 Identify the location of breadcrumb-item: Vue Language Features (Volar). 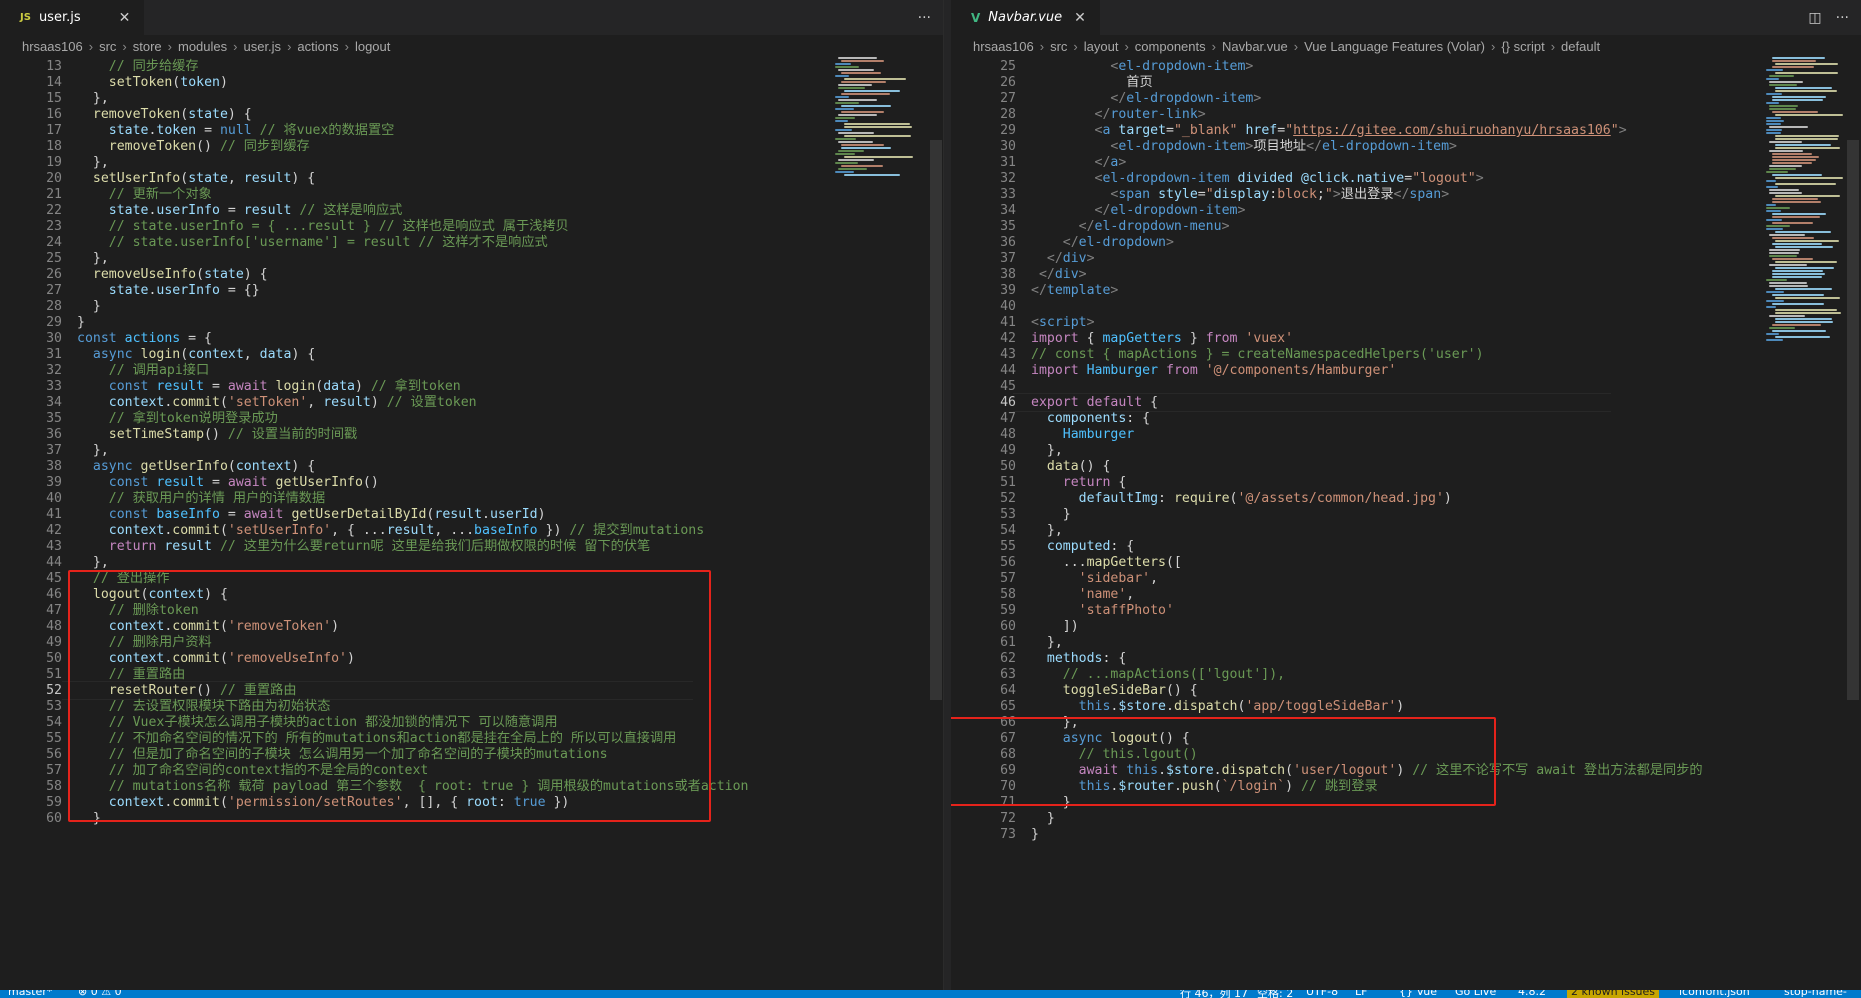
(1394, 46).